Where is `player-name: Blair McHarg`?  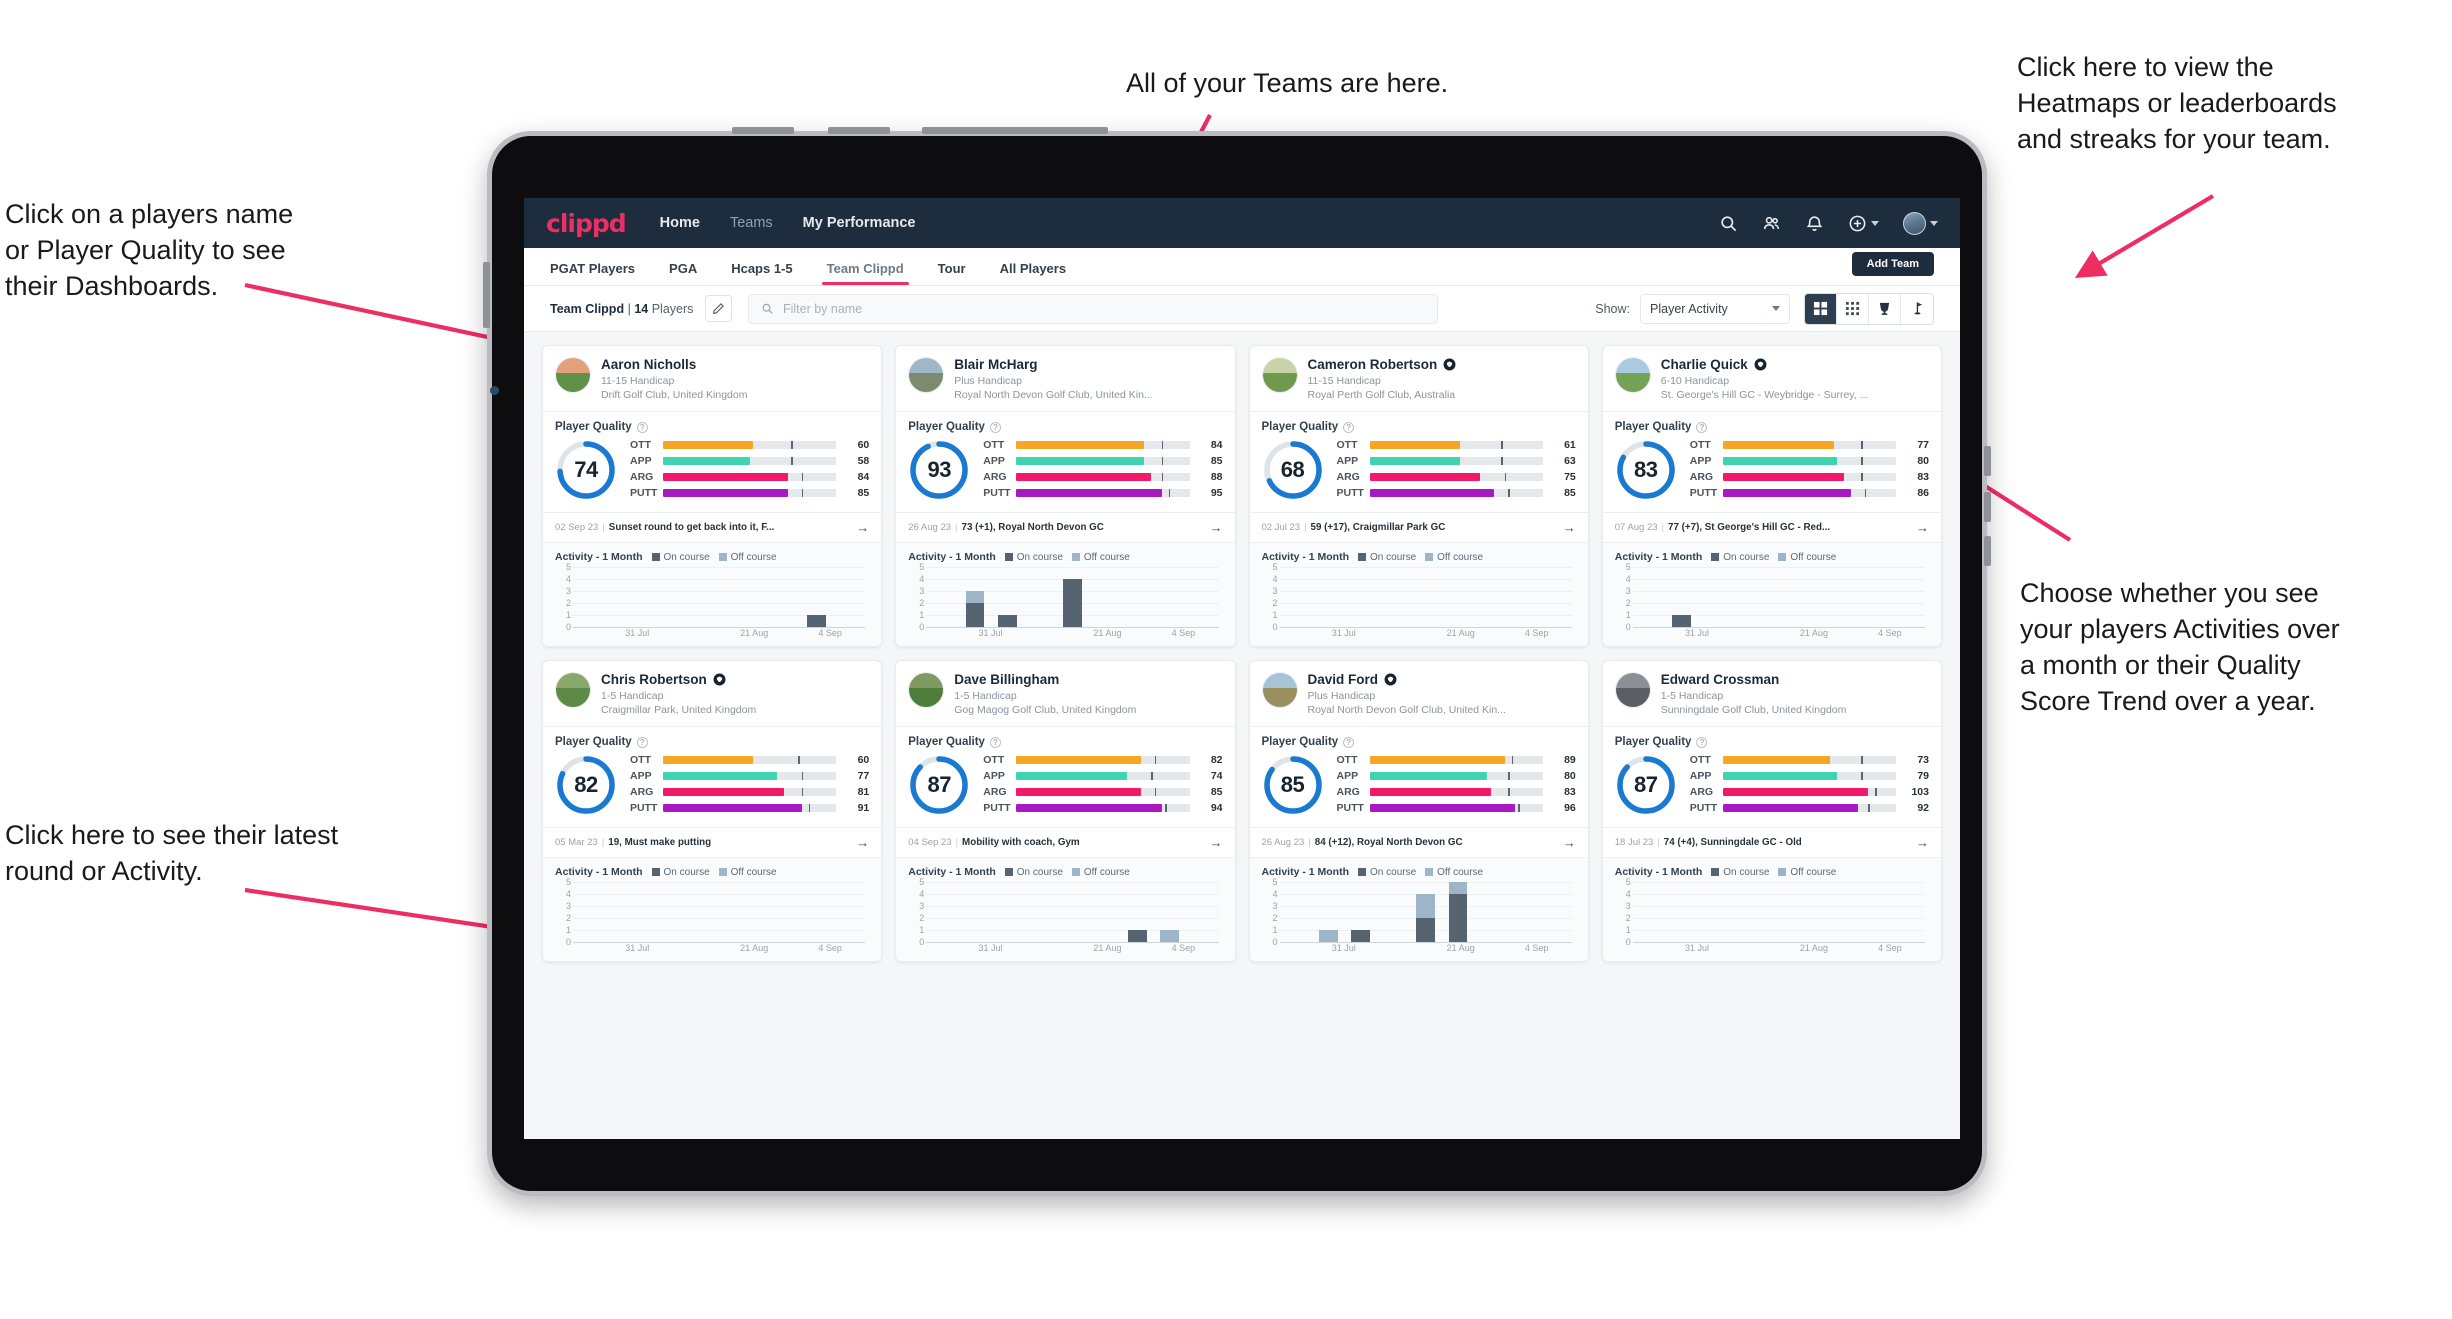
player-name: Blair McHarg is located at coordinates (995, 364).